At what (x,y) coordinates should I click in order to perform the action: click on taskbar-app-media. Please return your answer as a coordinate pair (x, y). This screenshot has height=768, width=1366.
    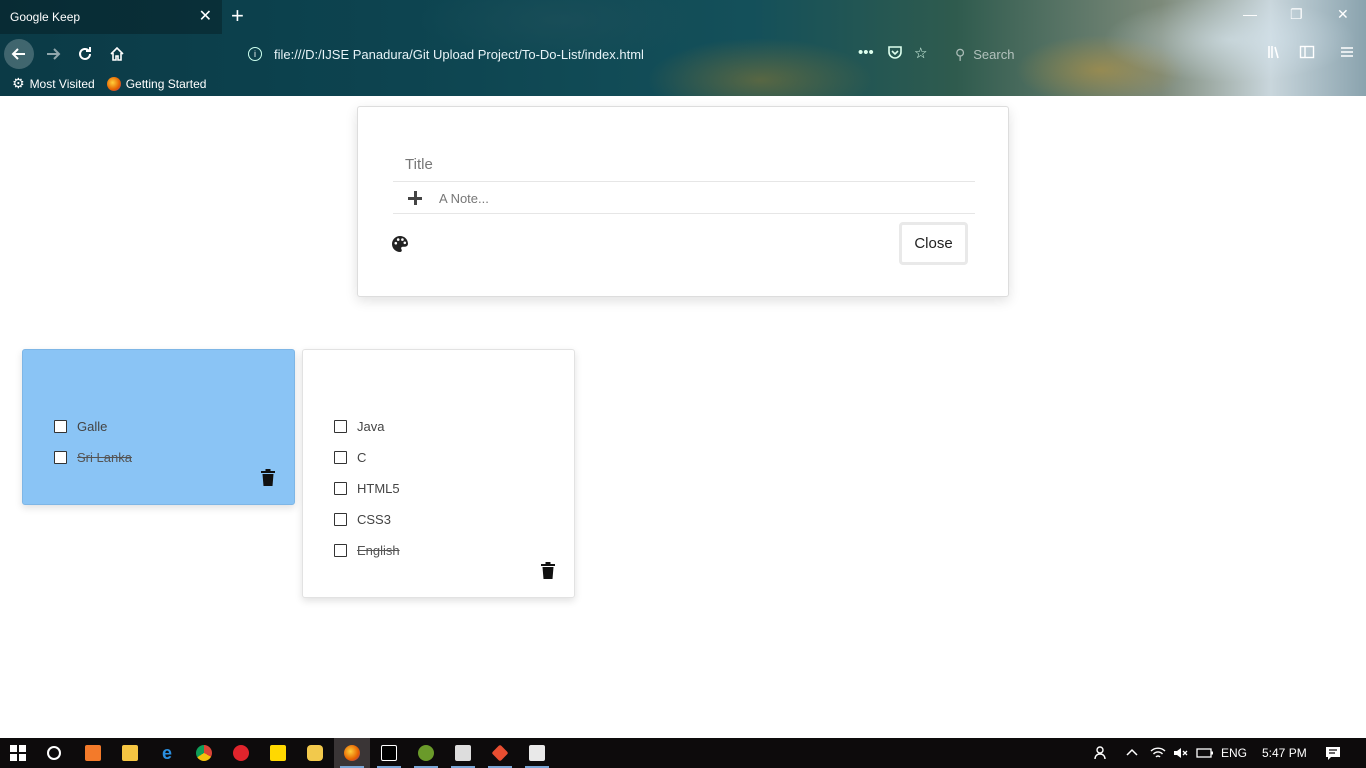
    Looking at the image, I should click on (315, 753).